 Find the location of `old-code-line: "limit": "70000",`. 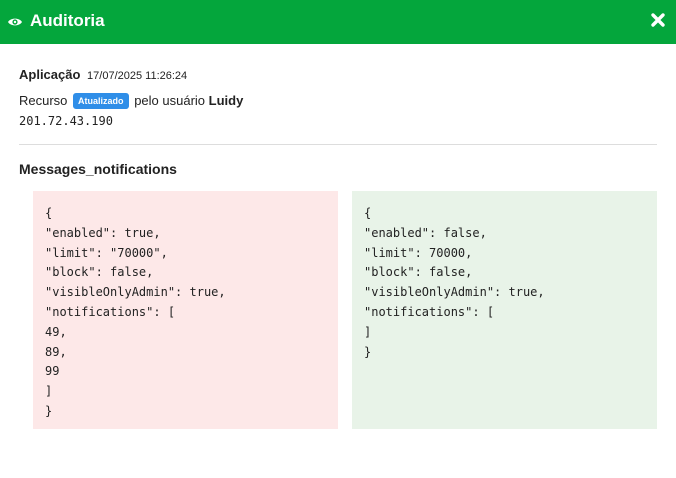

old-code-line: "limit": "70000", is located at coordinates (106, 252).